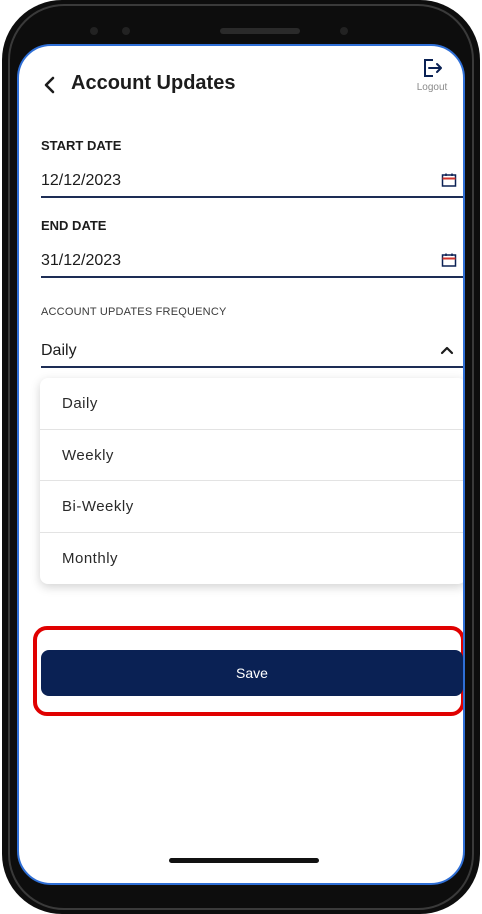  What do you see at coordinates (260, 31) in the screenshot?
I see `earpiece-speaker` at bounding box center [260, 31].